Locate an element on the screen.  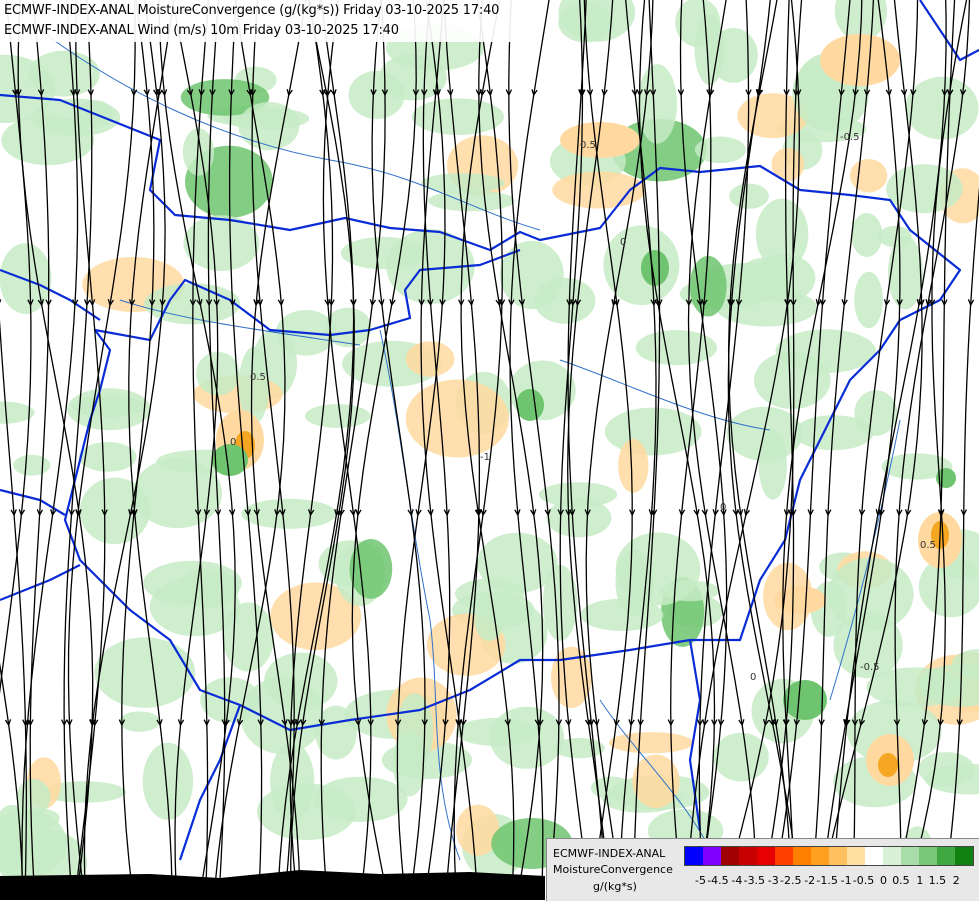
strong-divergence-area is located at coordinates (888, 765).